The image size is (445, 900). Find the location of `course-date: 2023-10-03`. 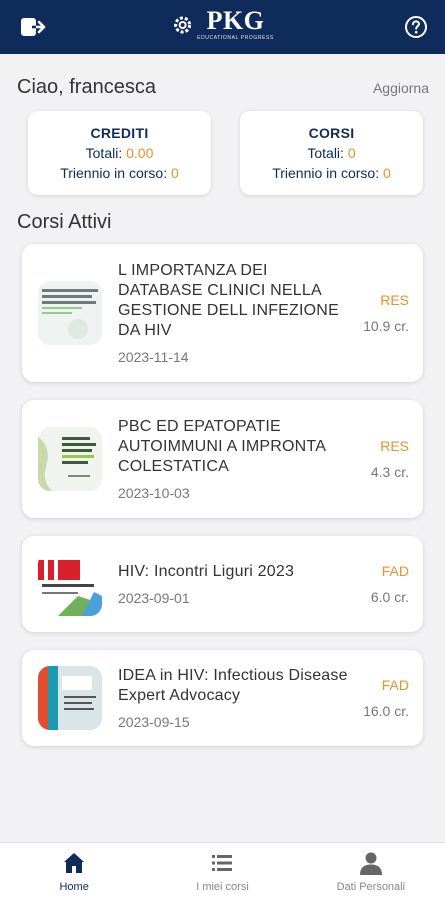

course-date: 2023-10-03 is located at coordinates (154, 493).